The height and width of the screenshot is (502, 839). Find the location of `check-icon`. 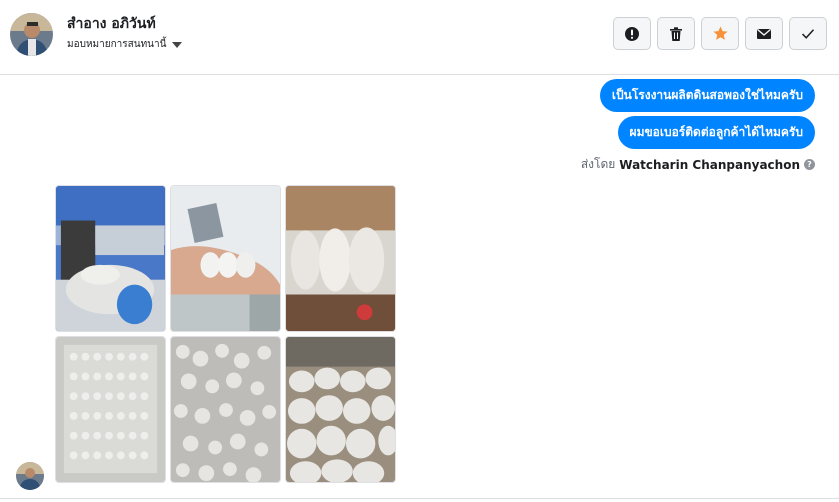

check-icon is located at coordinates (808, 33).